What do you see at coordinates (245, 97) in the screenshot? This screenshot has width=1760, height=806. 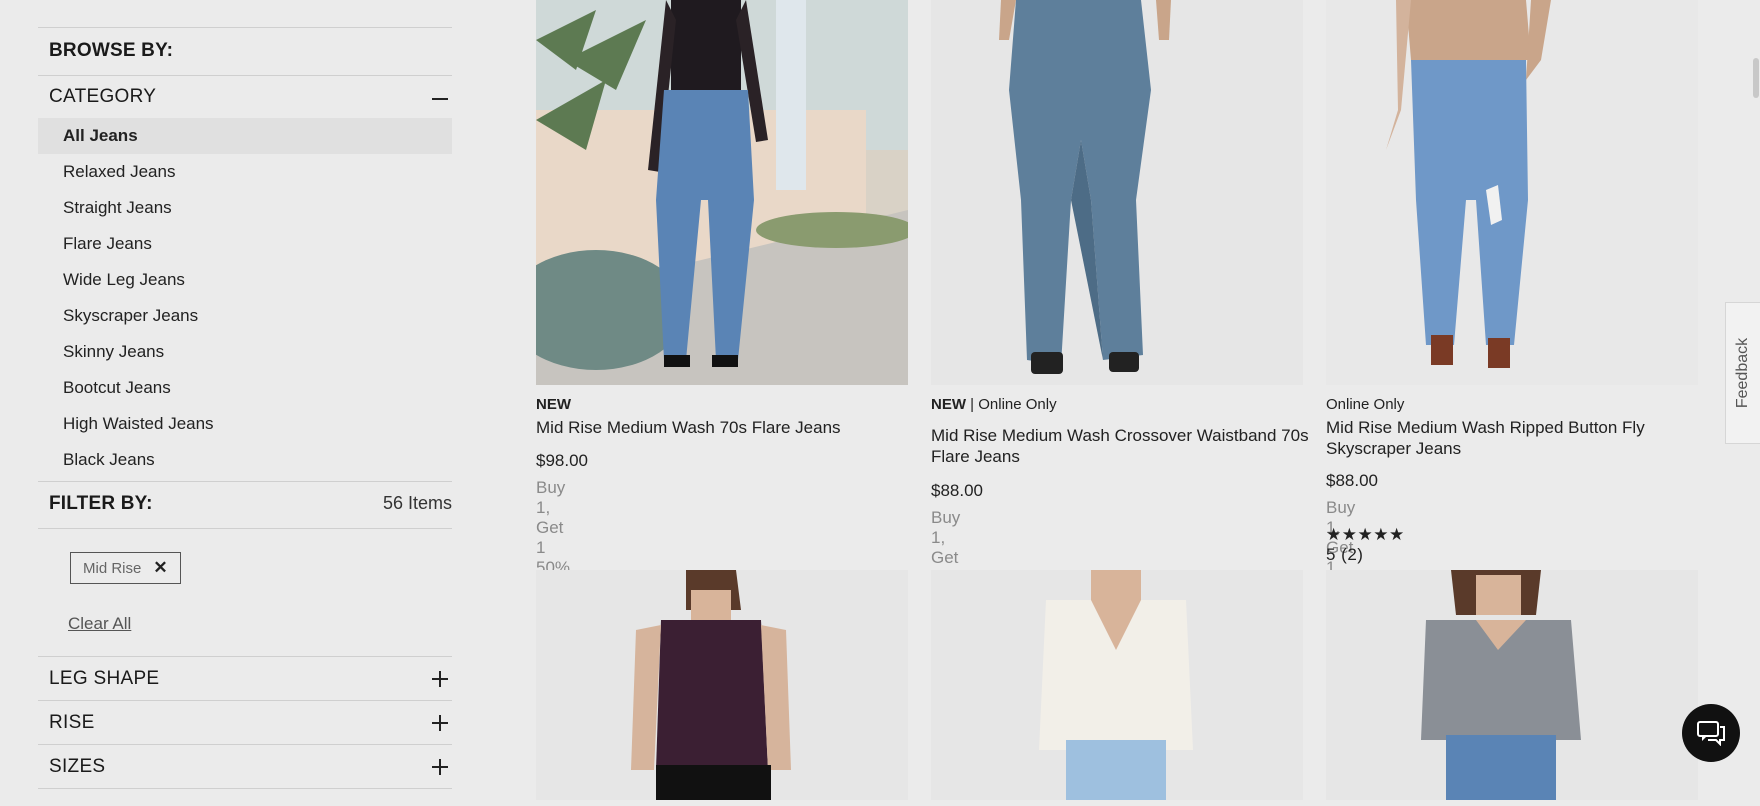 I see `category-header: CATEGORY` at bounding box center [245, 97].